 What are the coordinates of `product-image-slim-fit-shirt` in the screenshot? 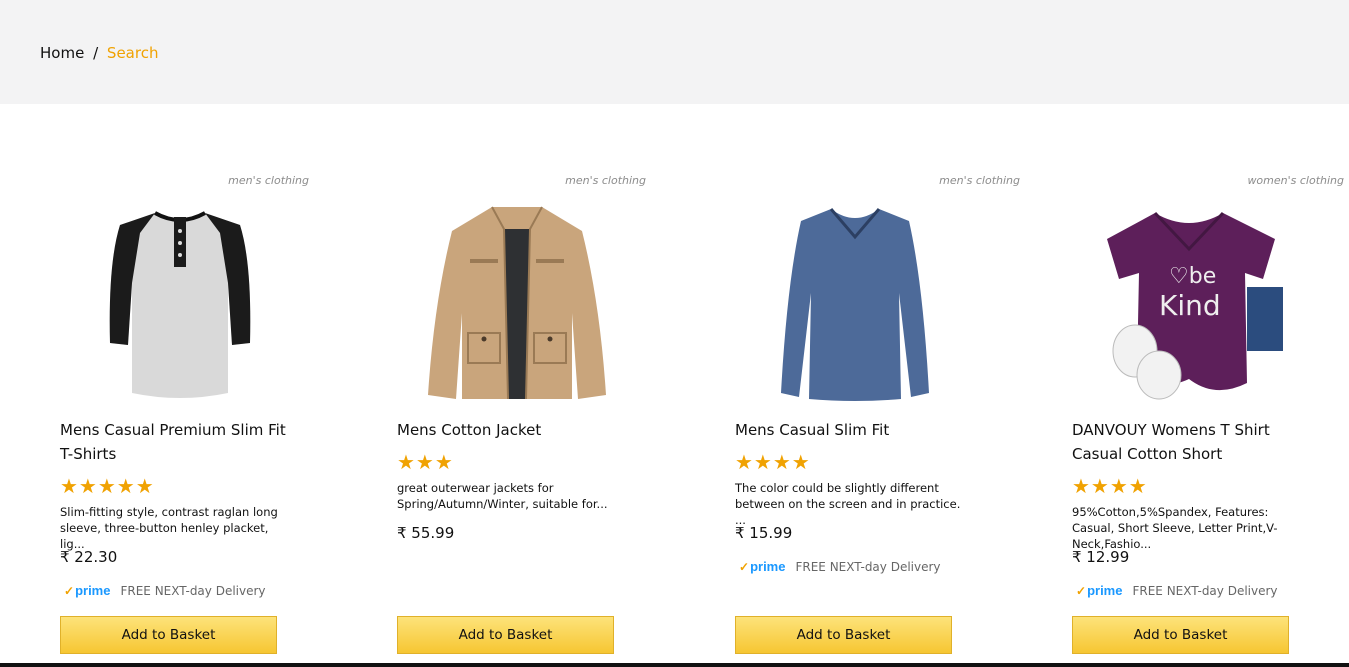 It's located at (855, 303).